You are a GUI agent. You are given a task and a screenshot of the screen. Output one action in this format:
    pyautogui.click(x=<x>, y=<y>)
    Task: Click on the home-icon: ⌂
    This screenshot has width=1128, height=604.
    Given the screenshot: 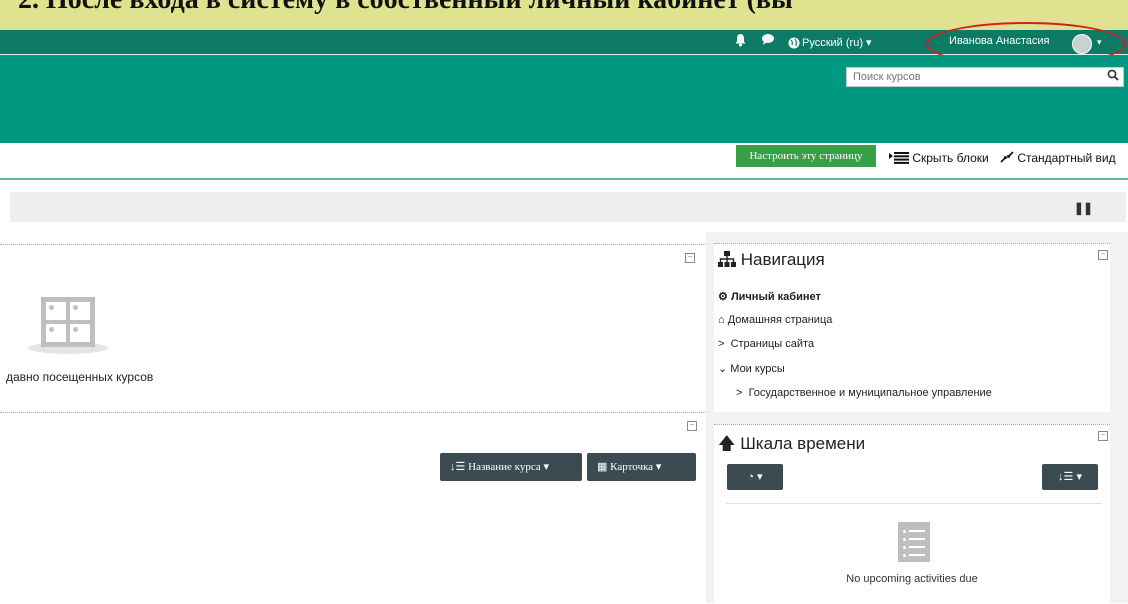 What is the action you would take?
    pyautogui.click(x=721, y=320)
    